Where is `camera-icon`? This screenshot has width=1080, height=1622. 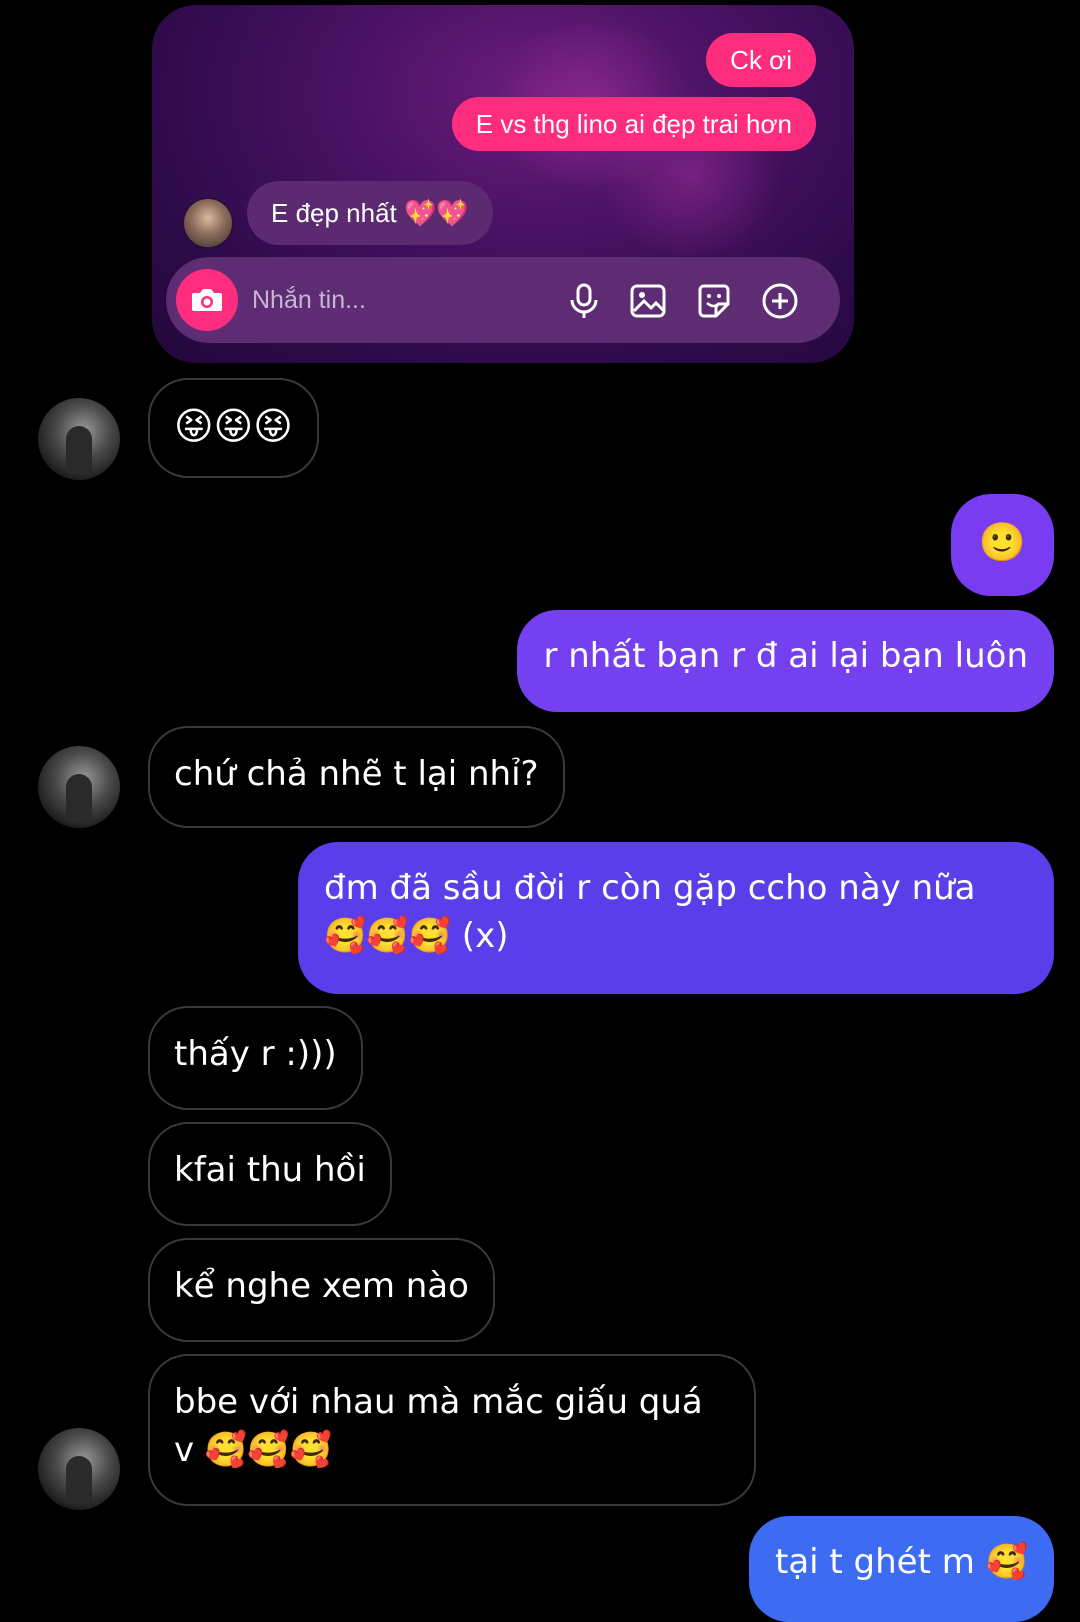 camera-icon is located at coordinates (207, 300).